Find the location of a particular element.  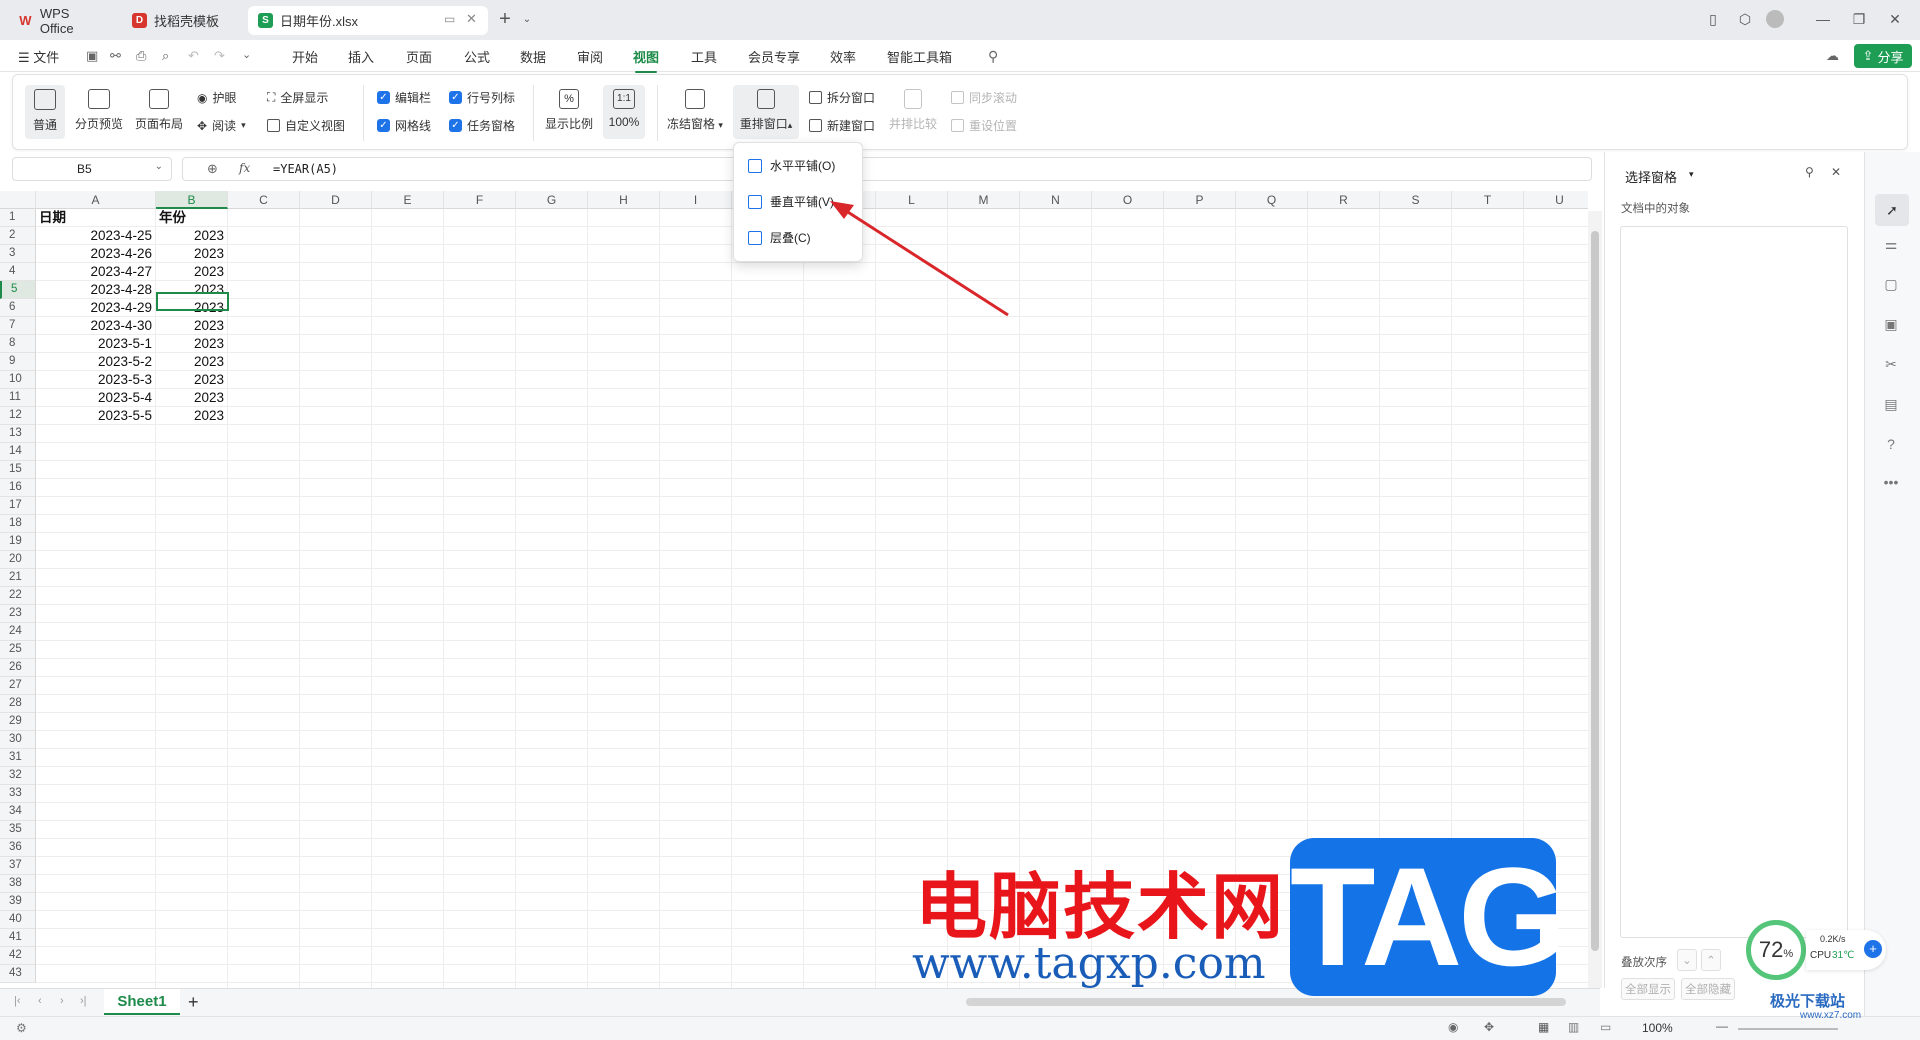

column-header: H is located at coordinates (624, 200).